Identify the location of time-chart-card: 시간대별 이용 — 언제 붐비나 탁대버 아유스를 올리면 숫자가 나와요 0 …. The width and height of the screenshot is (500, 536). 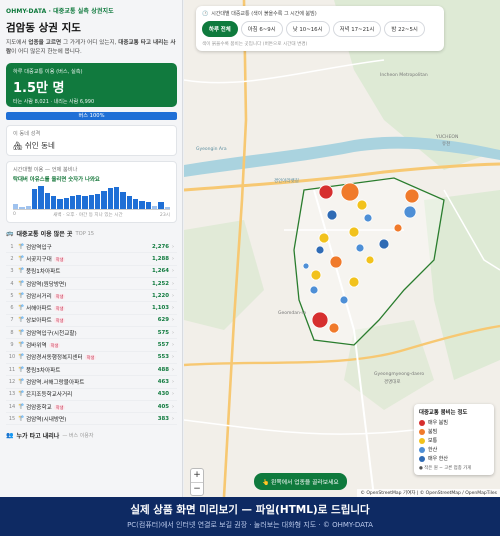
(91, 192).